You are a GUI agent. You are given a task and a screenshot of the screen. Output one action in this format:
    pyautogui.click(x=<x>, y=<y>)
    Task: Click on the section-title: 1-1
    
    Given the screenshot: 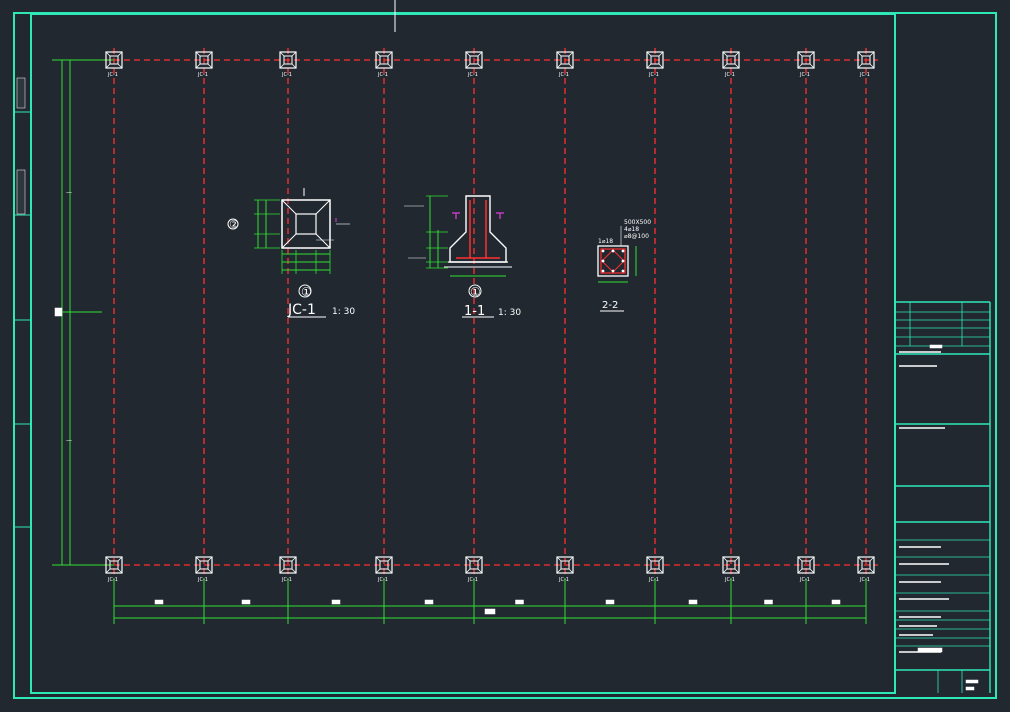 What is the action you would take?
    pyautogui.click(x=474, y=311)
    